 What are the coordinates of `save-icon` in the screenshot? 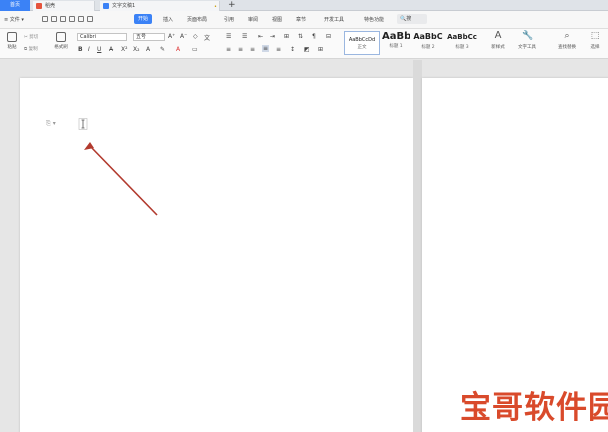 It's located at (45, 19).